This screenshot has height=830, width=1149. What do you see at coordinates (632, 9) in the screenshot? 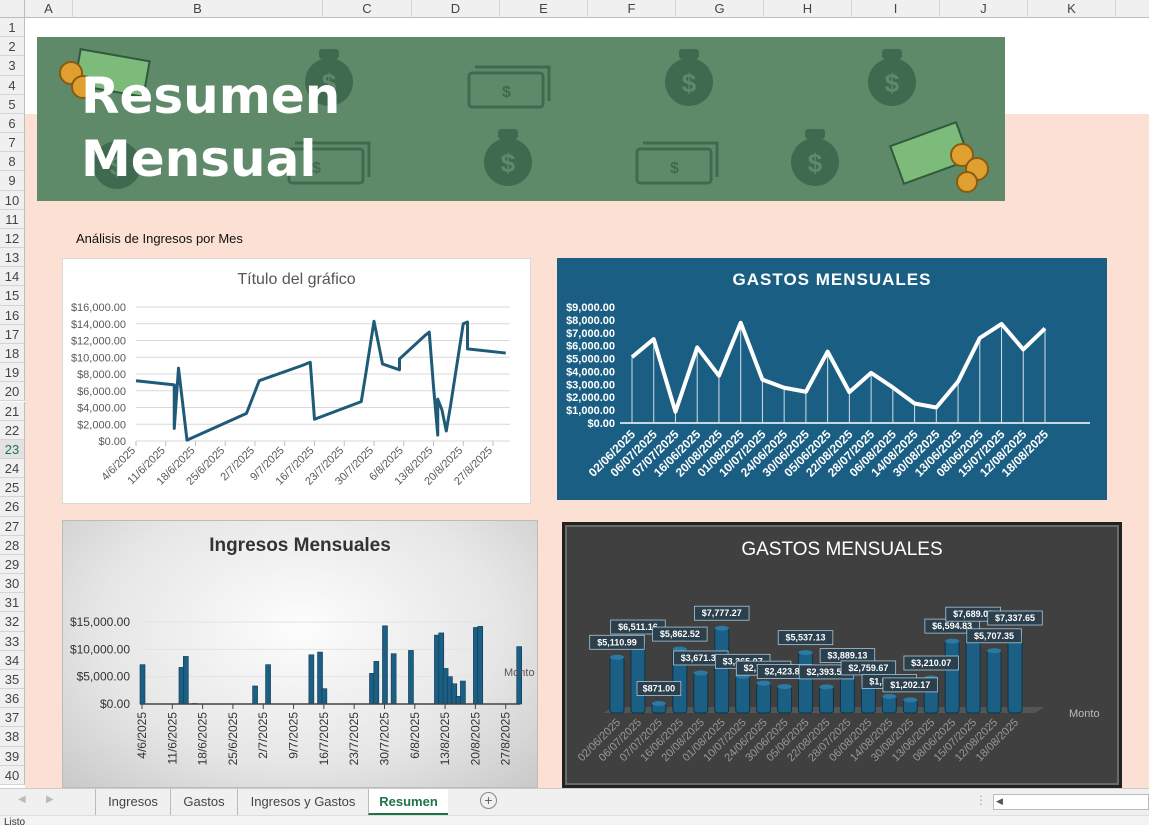
I see `column-header: F` at bounding box center [632, 9].